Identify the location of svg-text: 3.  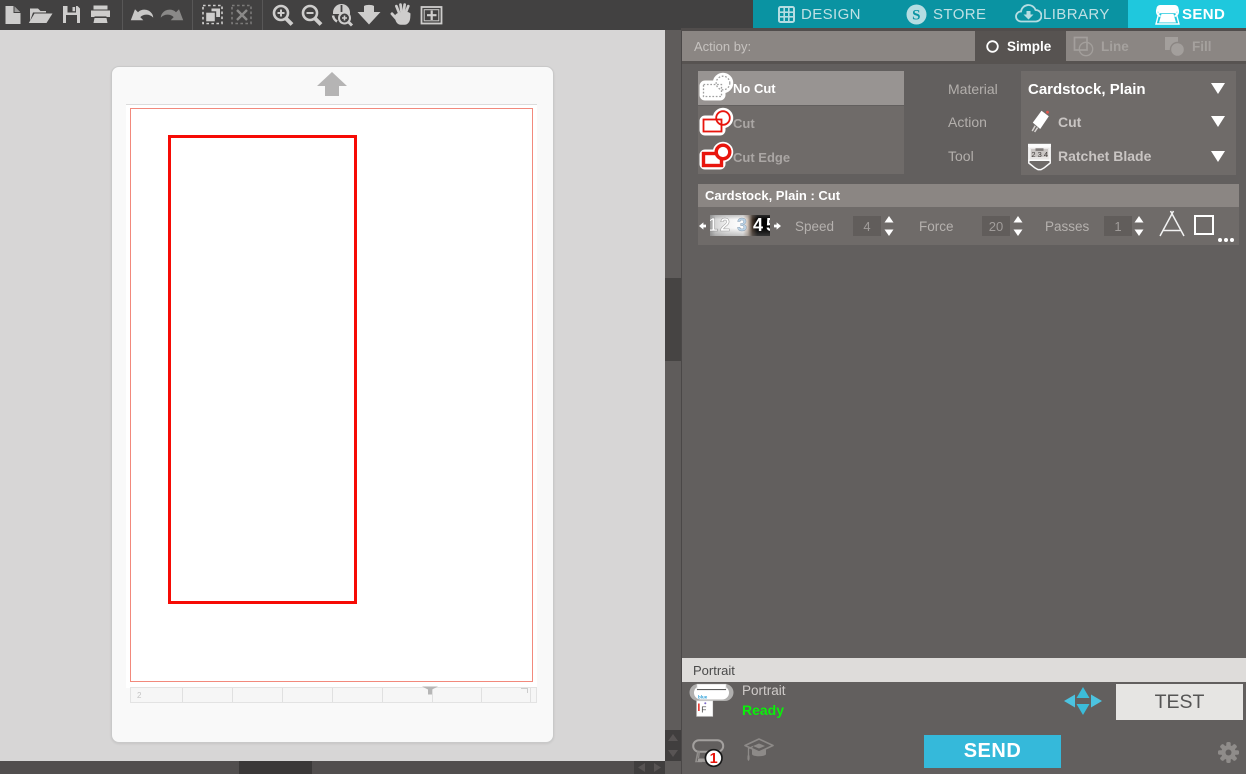
(742, 225).